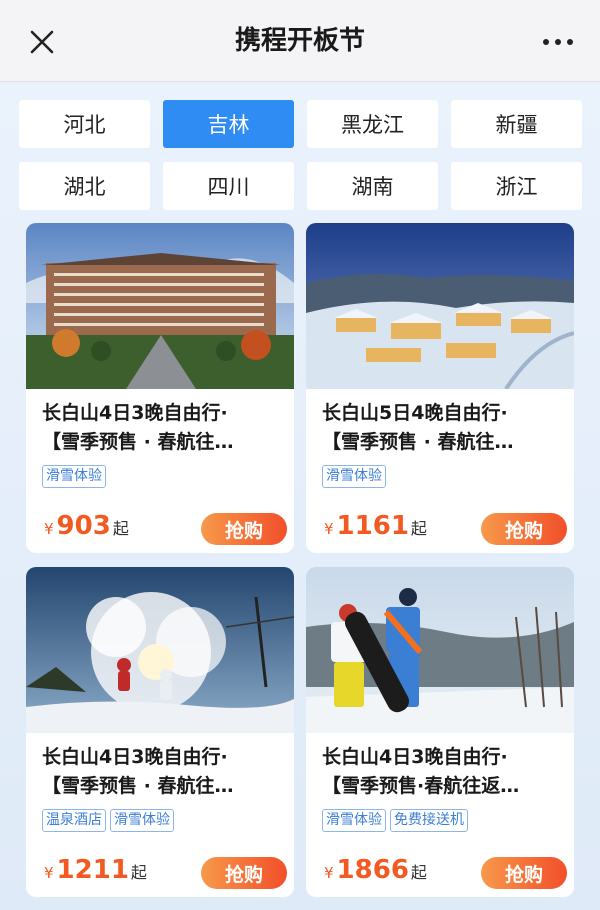  I want to click on price-row: ¥ 1866 起, so click(375, 870).